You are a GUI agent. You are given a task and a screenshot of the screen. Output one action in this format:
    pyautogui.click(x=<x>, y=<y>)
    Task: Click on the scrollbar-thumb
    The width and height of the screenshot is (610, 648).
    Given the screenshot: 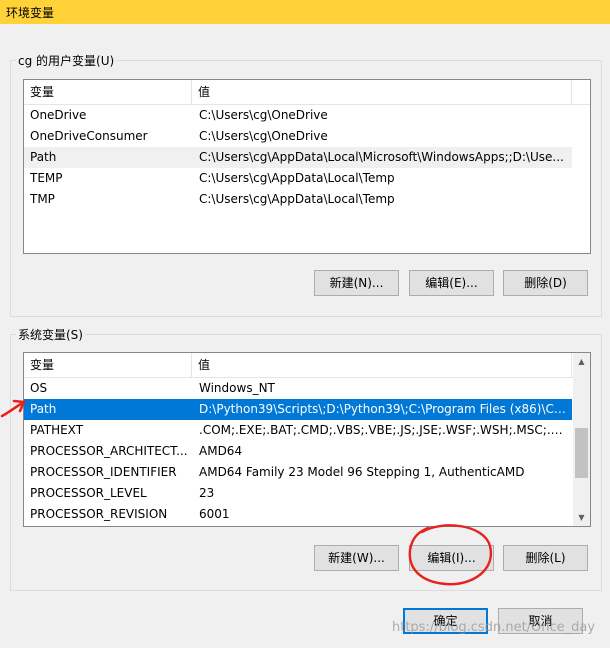 What is the action you would take?
    pyautogui.click(x=581, y=453)
    